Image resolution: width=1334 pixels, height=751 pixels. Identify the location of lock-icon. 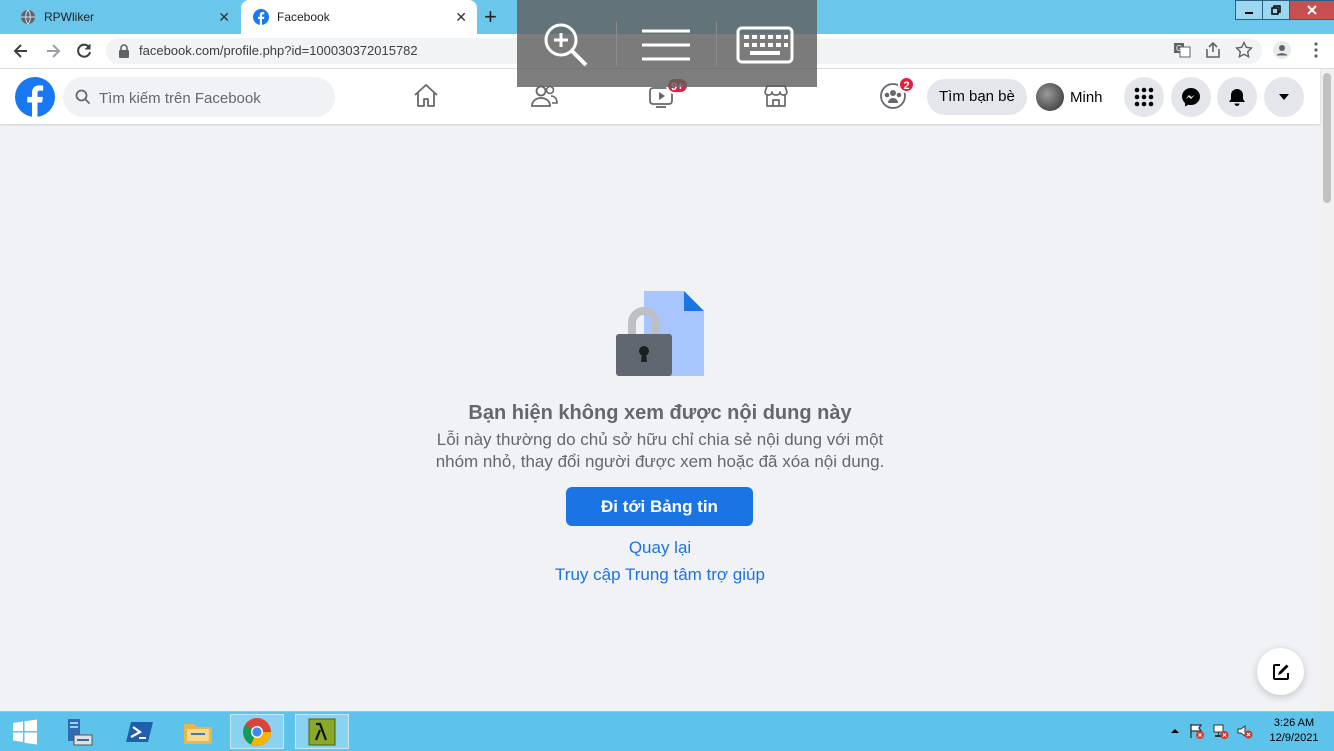
(124, 51).